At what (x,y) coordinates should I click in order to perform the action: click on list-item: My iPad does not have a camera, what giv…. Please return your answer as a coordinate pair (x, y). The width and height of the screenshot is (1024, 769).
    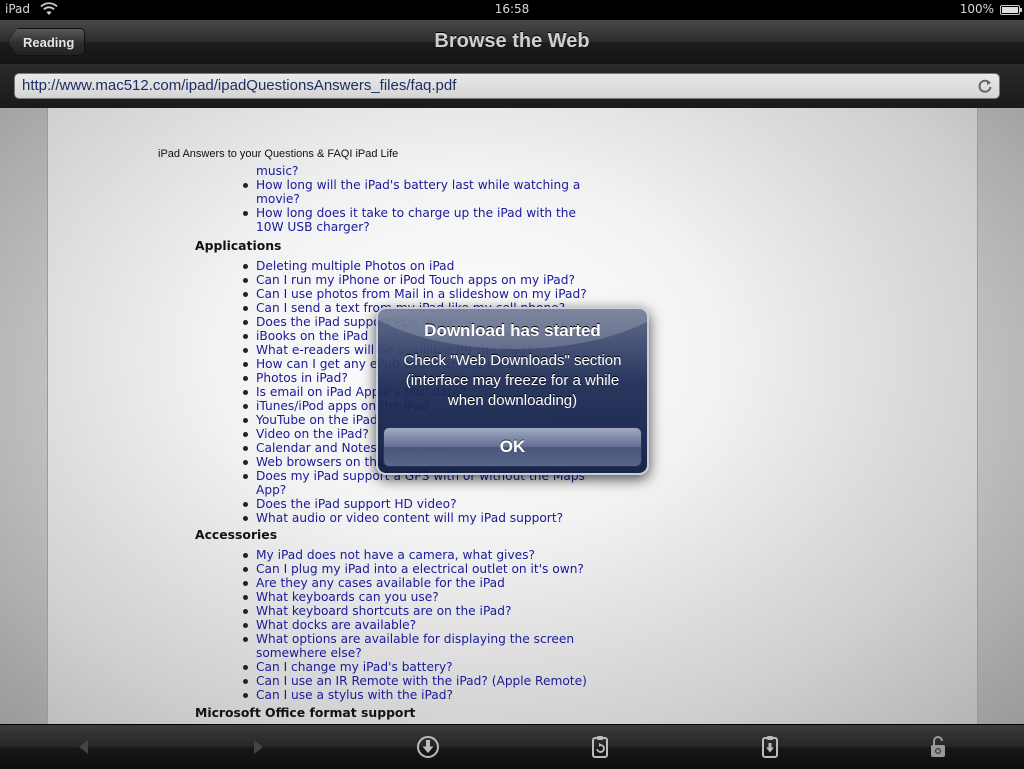
    Looking at the image, I should click on (415, 555).